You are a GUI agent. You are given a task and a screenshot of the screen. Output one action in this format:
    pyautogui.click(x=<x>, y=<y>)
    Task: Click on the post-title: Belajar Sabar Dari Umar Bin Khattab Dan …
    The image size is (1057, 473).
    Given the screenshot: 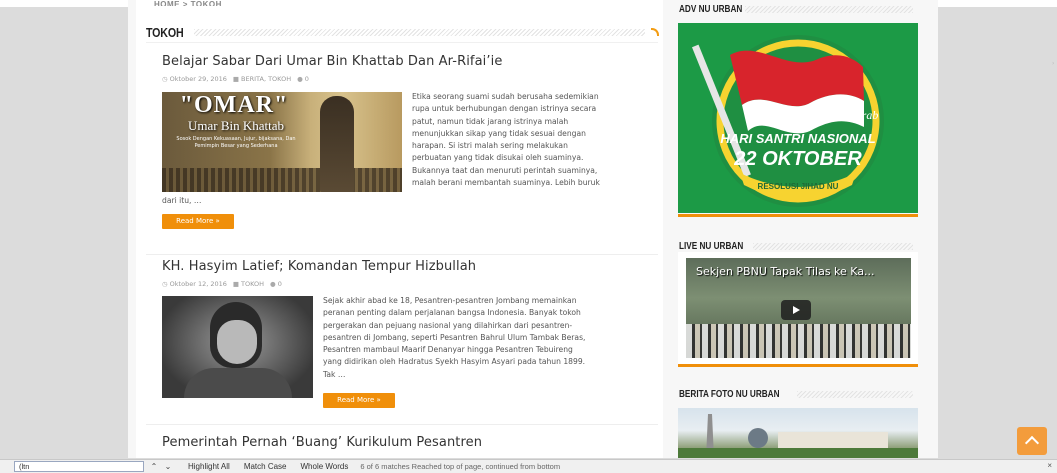 What is the action you would take?
    pyautogui.click(x=332, y=61)
    